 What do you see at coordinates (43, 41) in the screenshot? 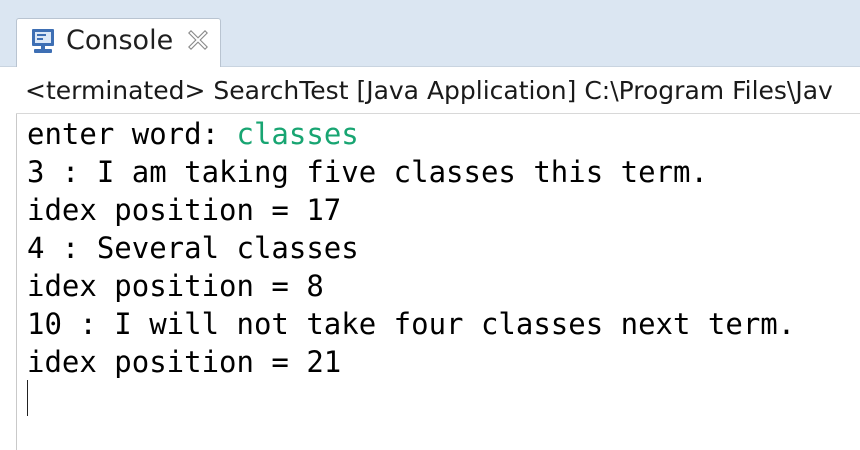
I see `console-monitor-icon` at bounding box center [43, 41].